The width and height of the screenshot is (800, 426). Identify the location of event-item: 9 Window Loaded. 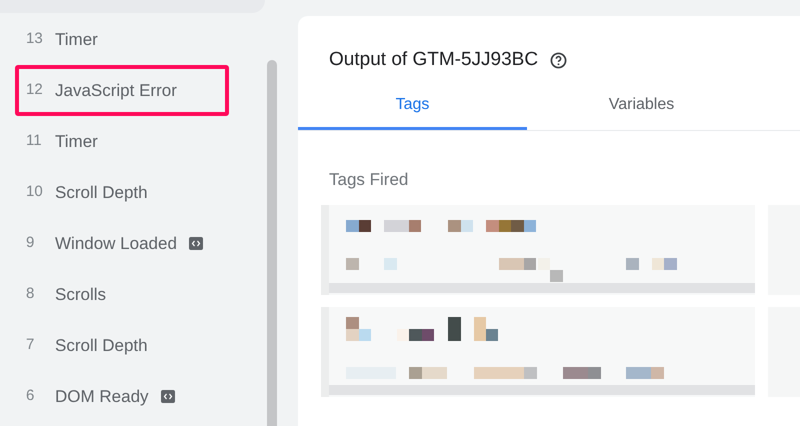
(122, 243).